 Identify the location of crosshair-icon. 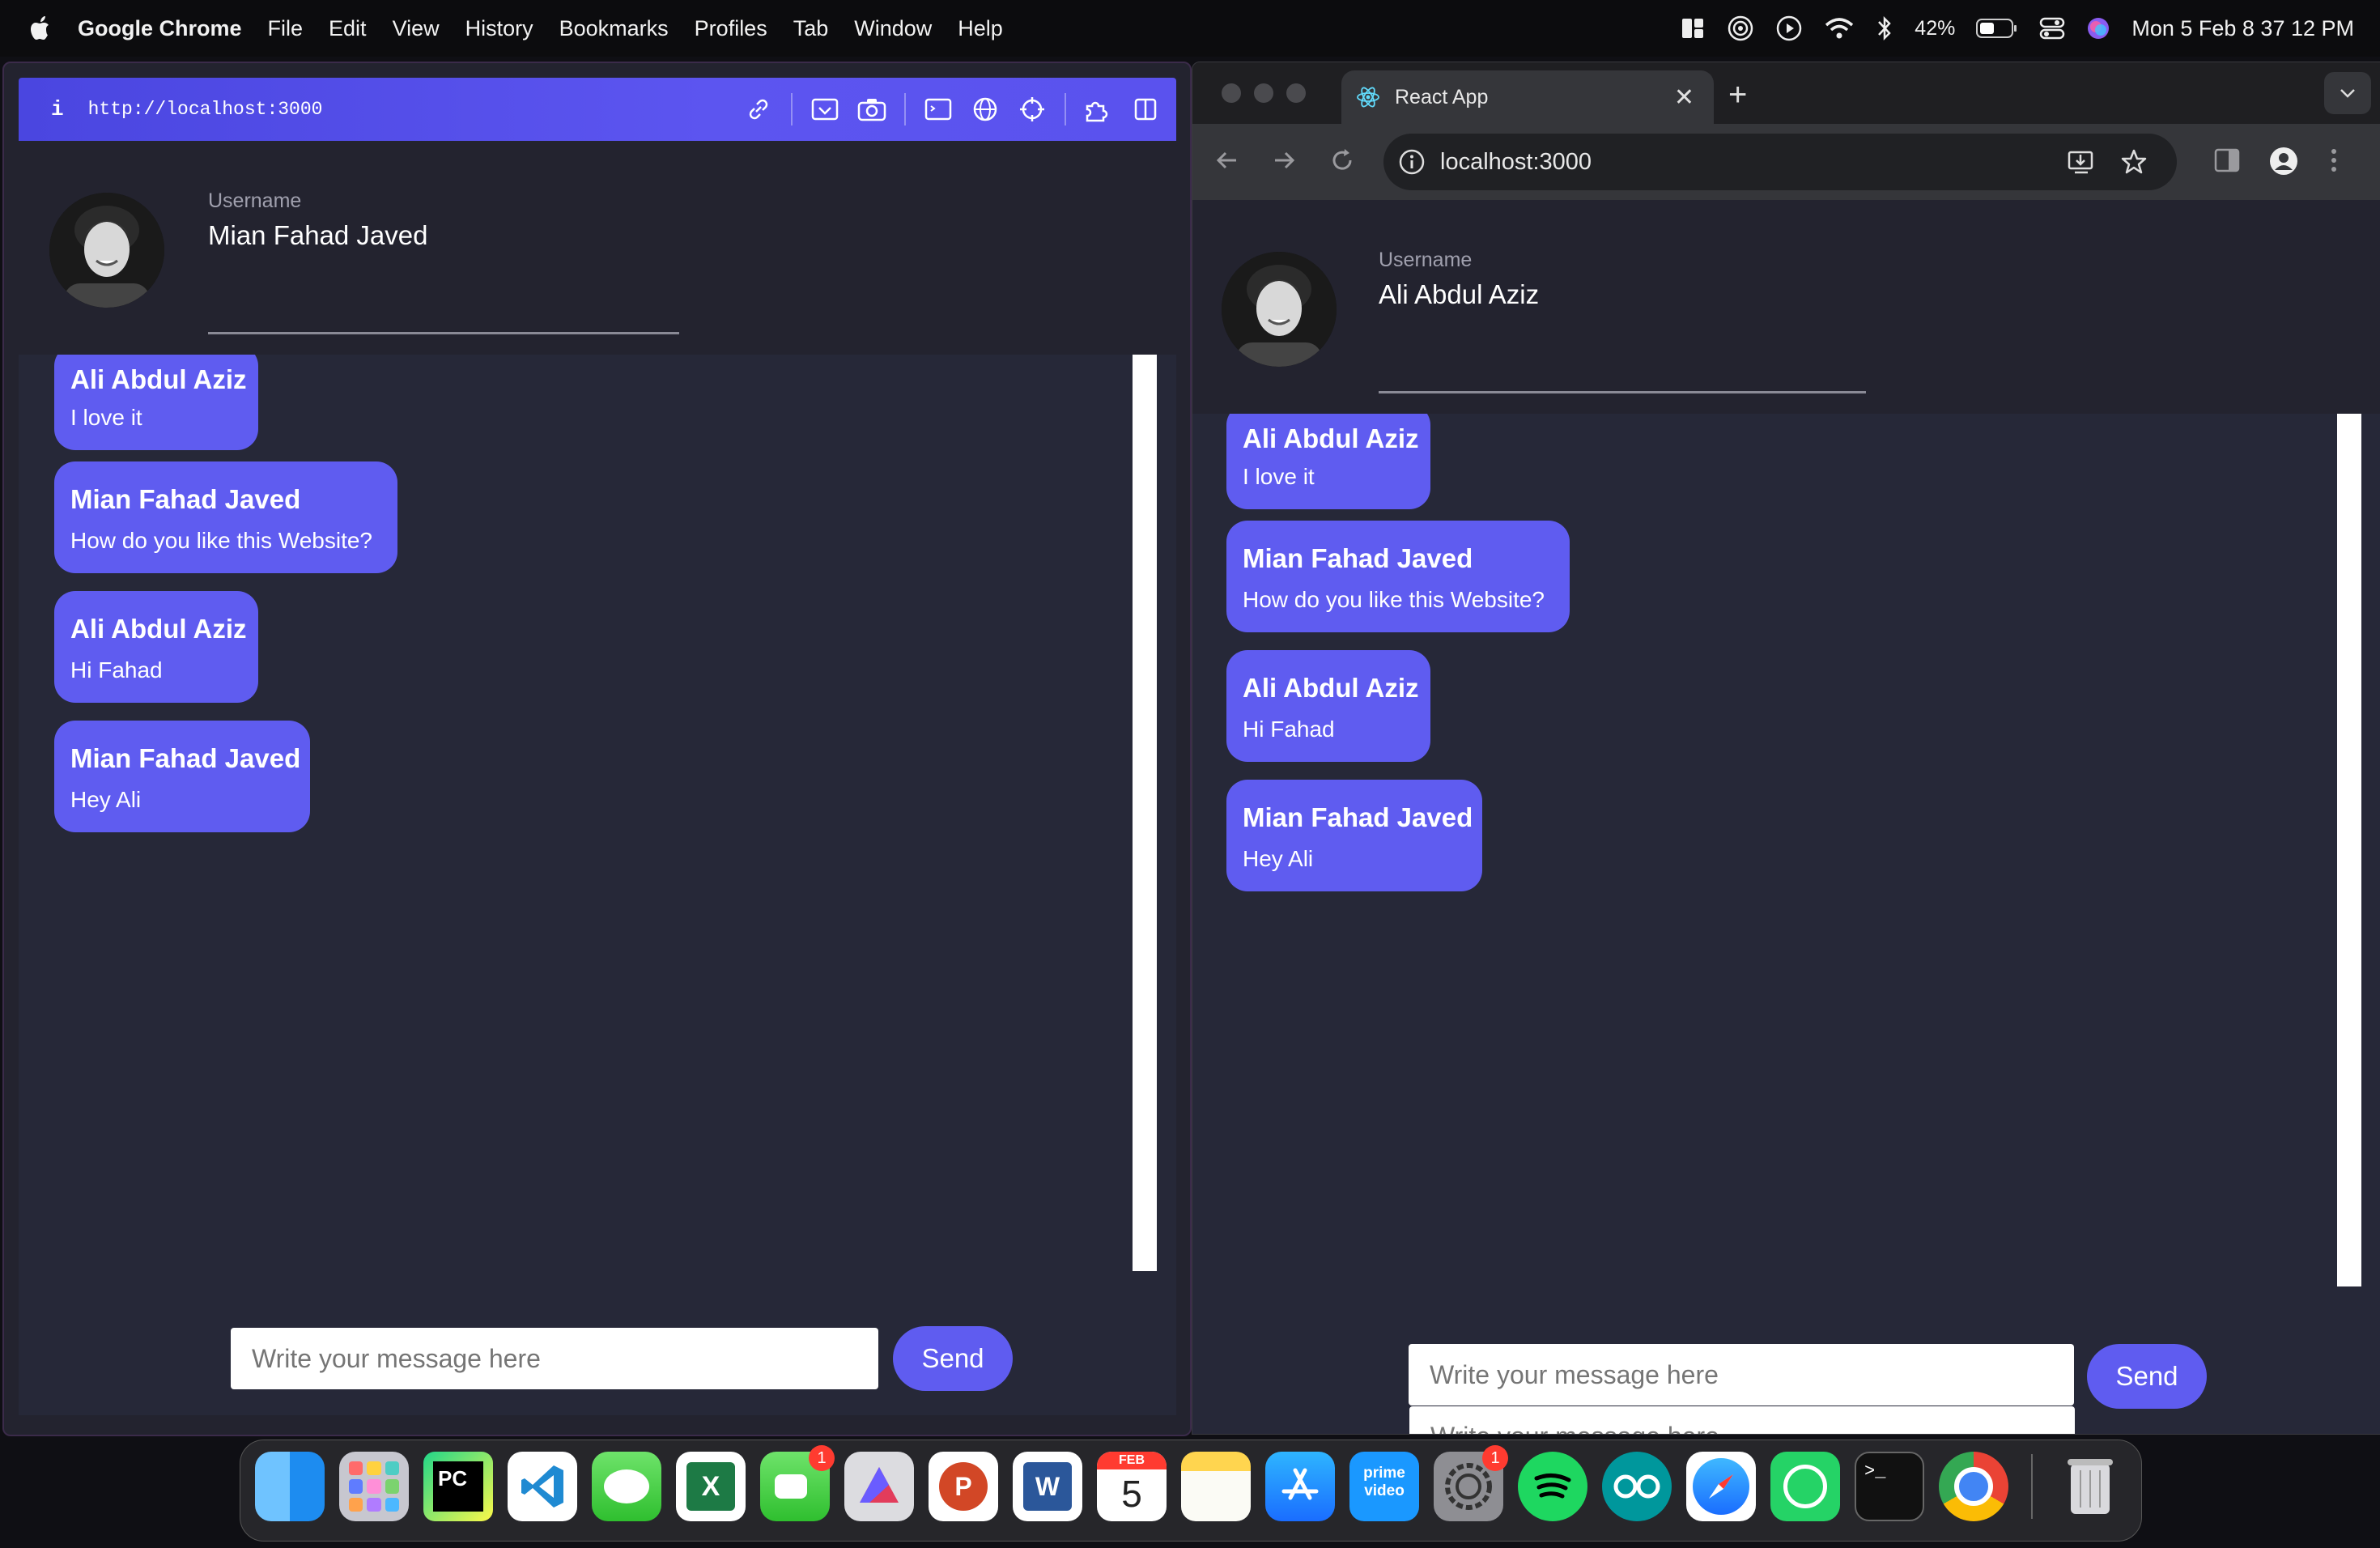
(1032, 109).